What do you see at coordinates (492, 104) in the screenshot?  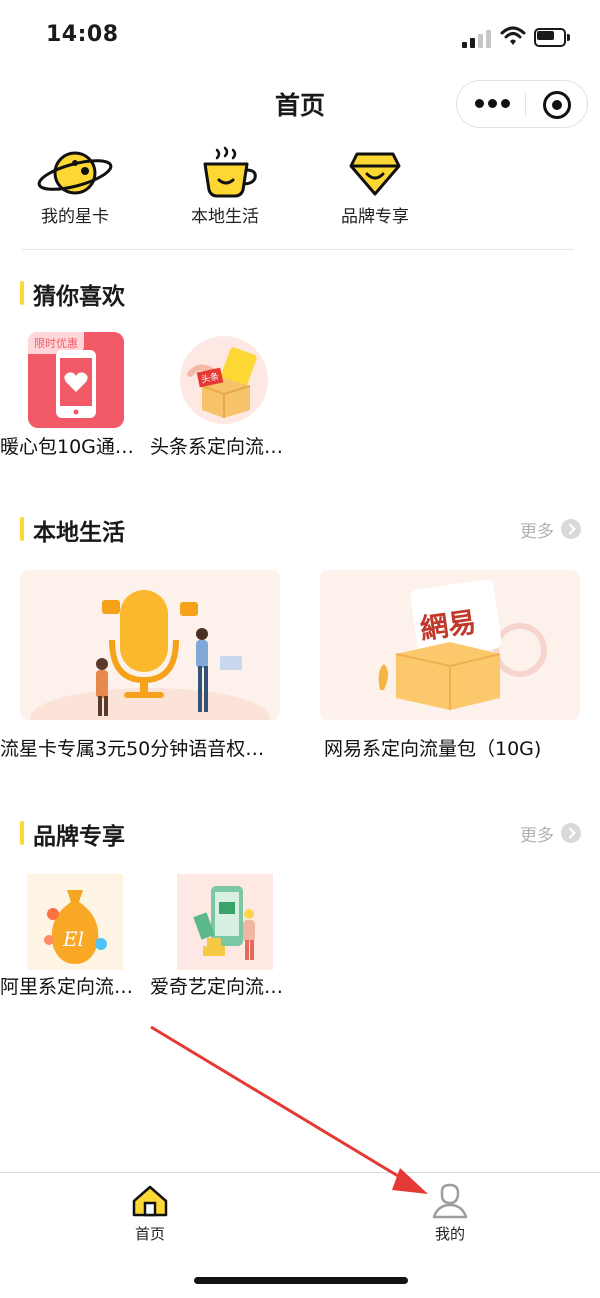 I see `more-options-icon` at bounding box center [492, 104].